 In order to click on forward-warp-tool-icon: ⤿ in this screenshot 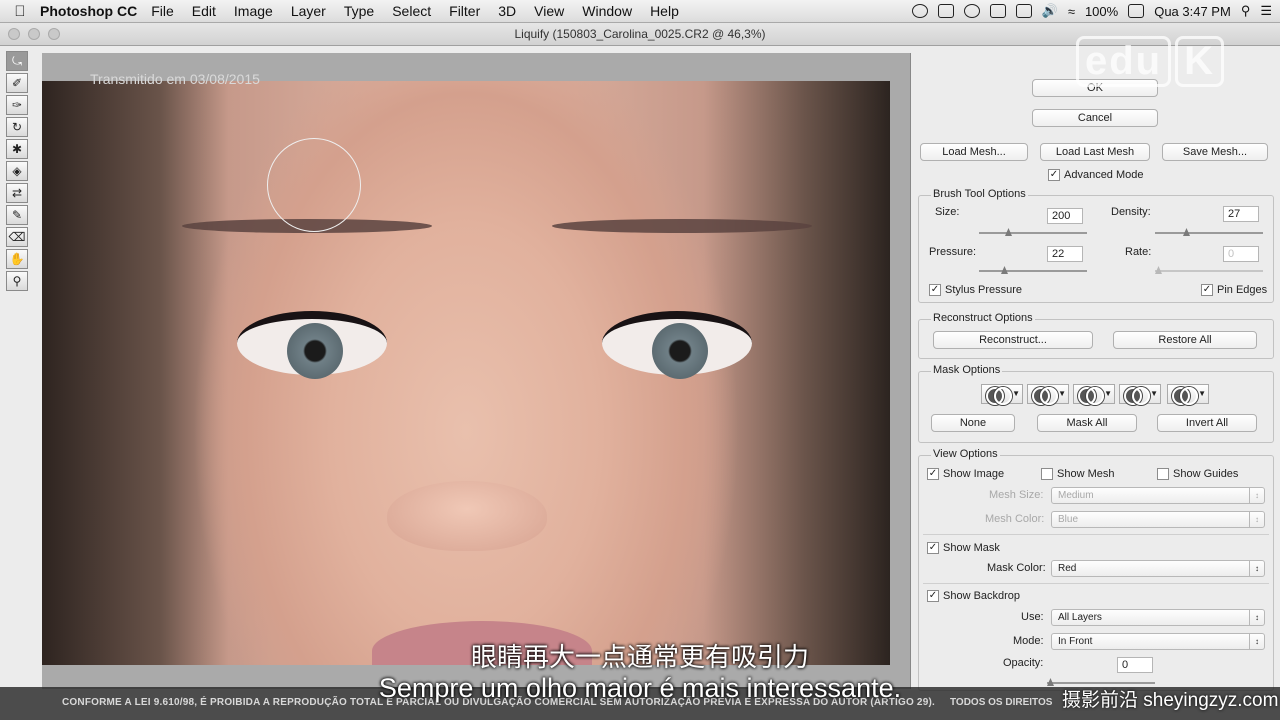, I will do `click(17, 61)`.